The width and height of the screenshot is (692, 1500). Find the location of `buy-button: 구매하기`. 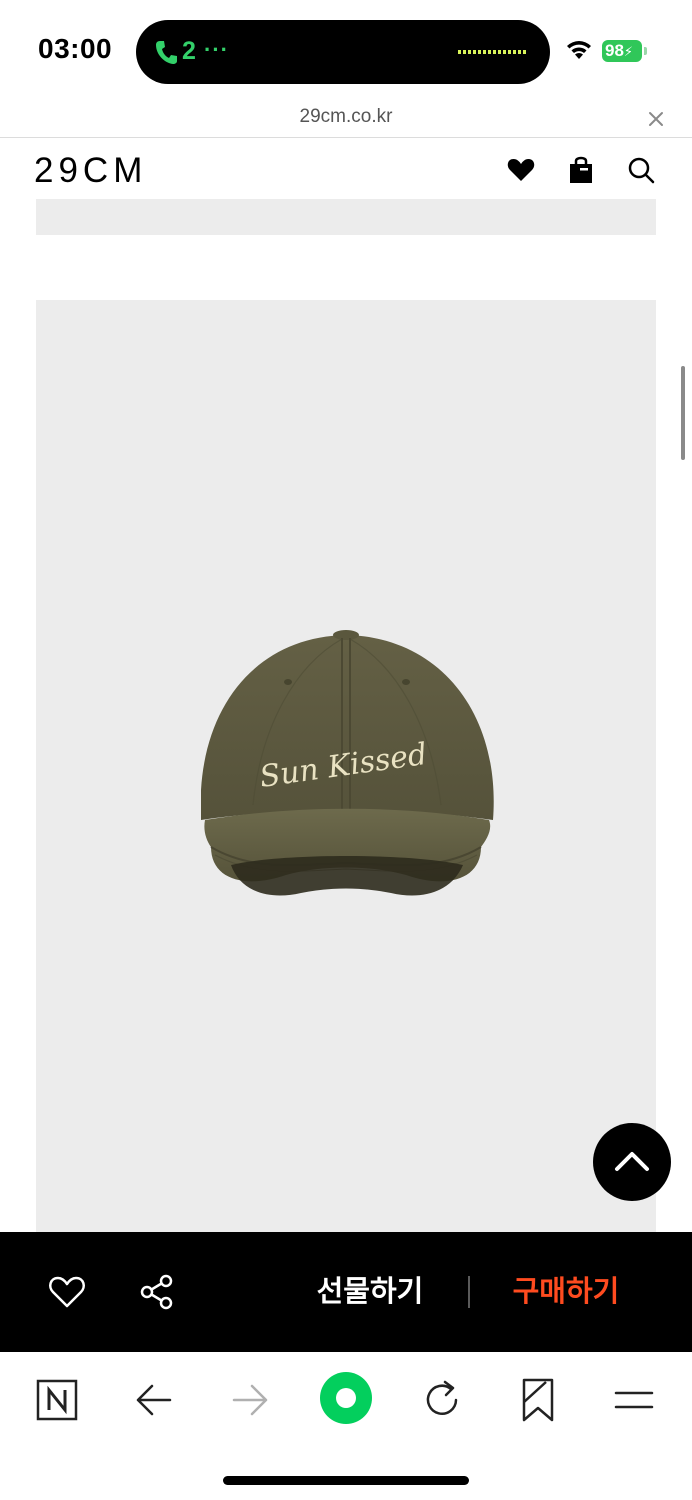

buy-button: 구매하기 is located at coordinates (566, 1292).